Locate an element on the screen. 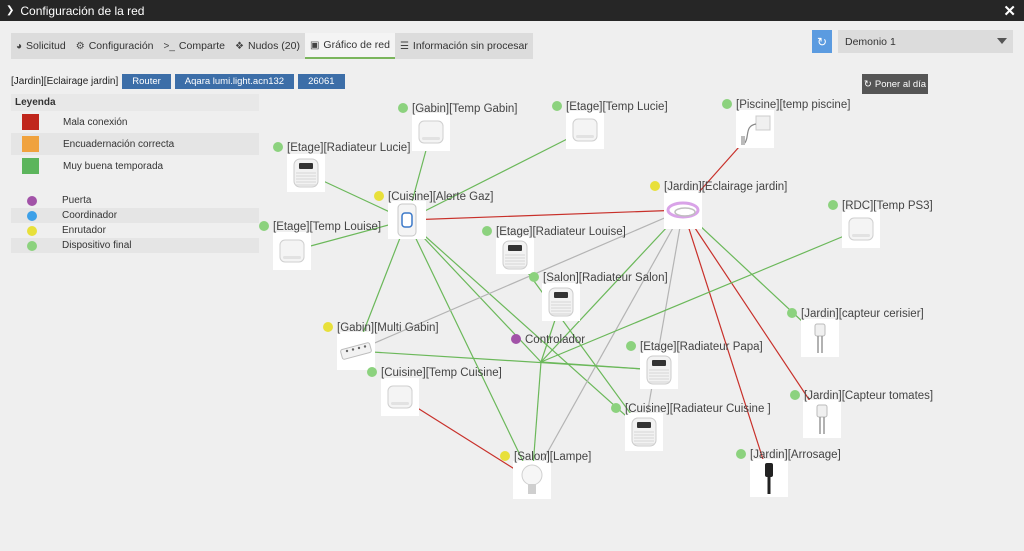 This screenshot has height=551, width=1024. node-label: [Etage][Radiateur Papa] is located at coordinates (701, 347).